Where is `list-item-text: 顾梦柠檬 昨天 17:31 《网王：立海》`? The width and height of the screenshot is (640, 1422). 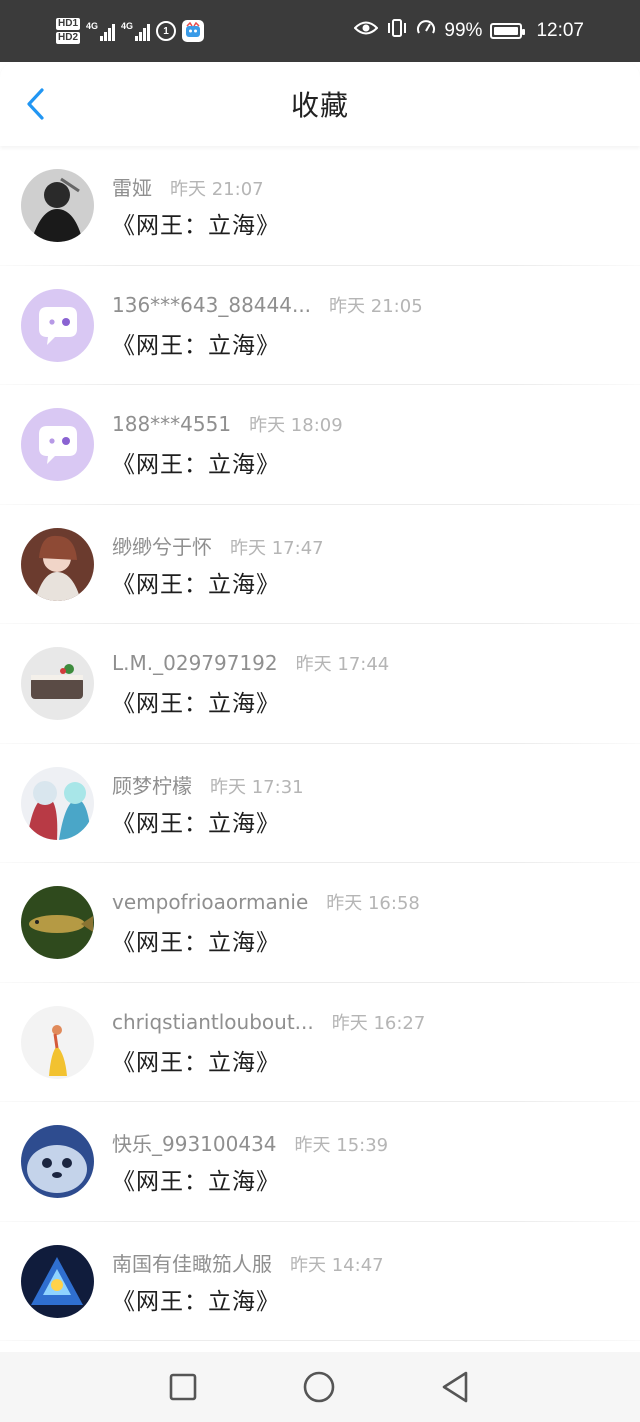
list-item-text: 顾梦柠檬 昨天 17:31 《网王：立海》 is located at coordinates (366, 804).